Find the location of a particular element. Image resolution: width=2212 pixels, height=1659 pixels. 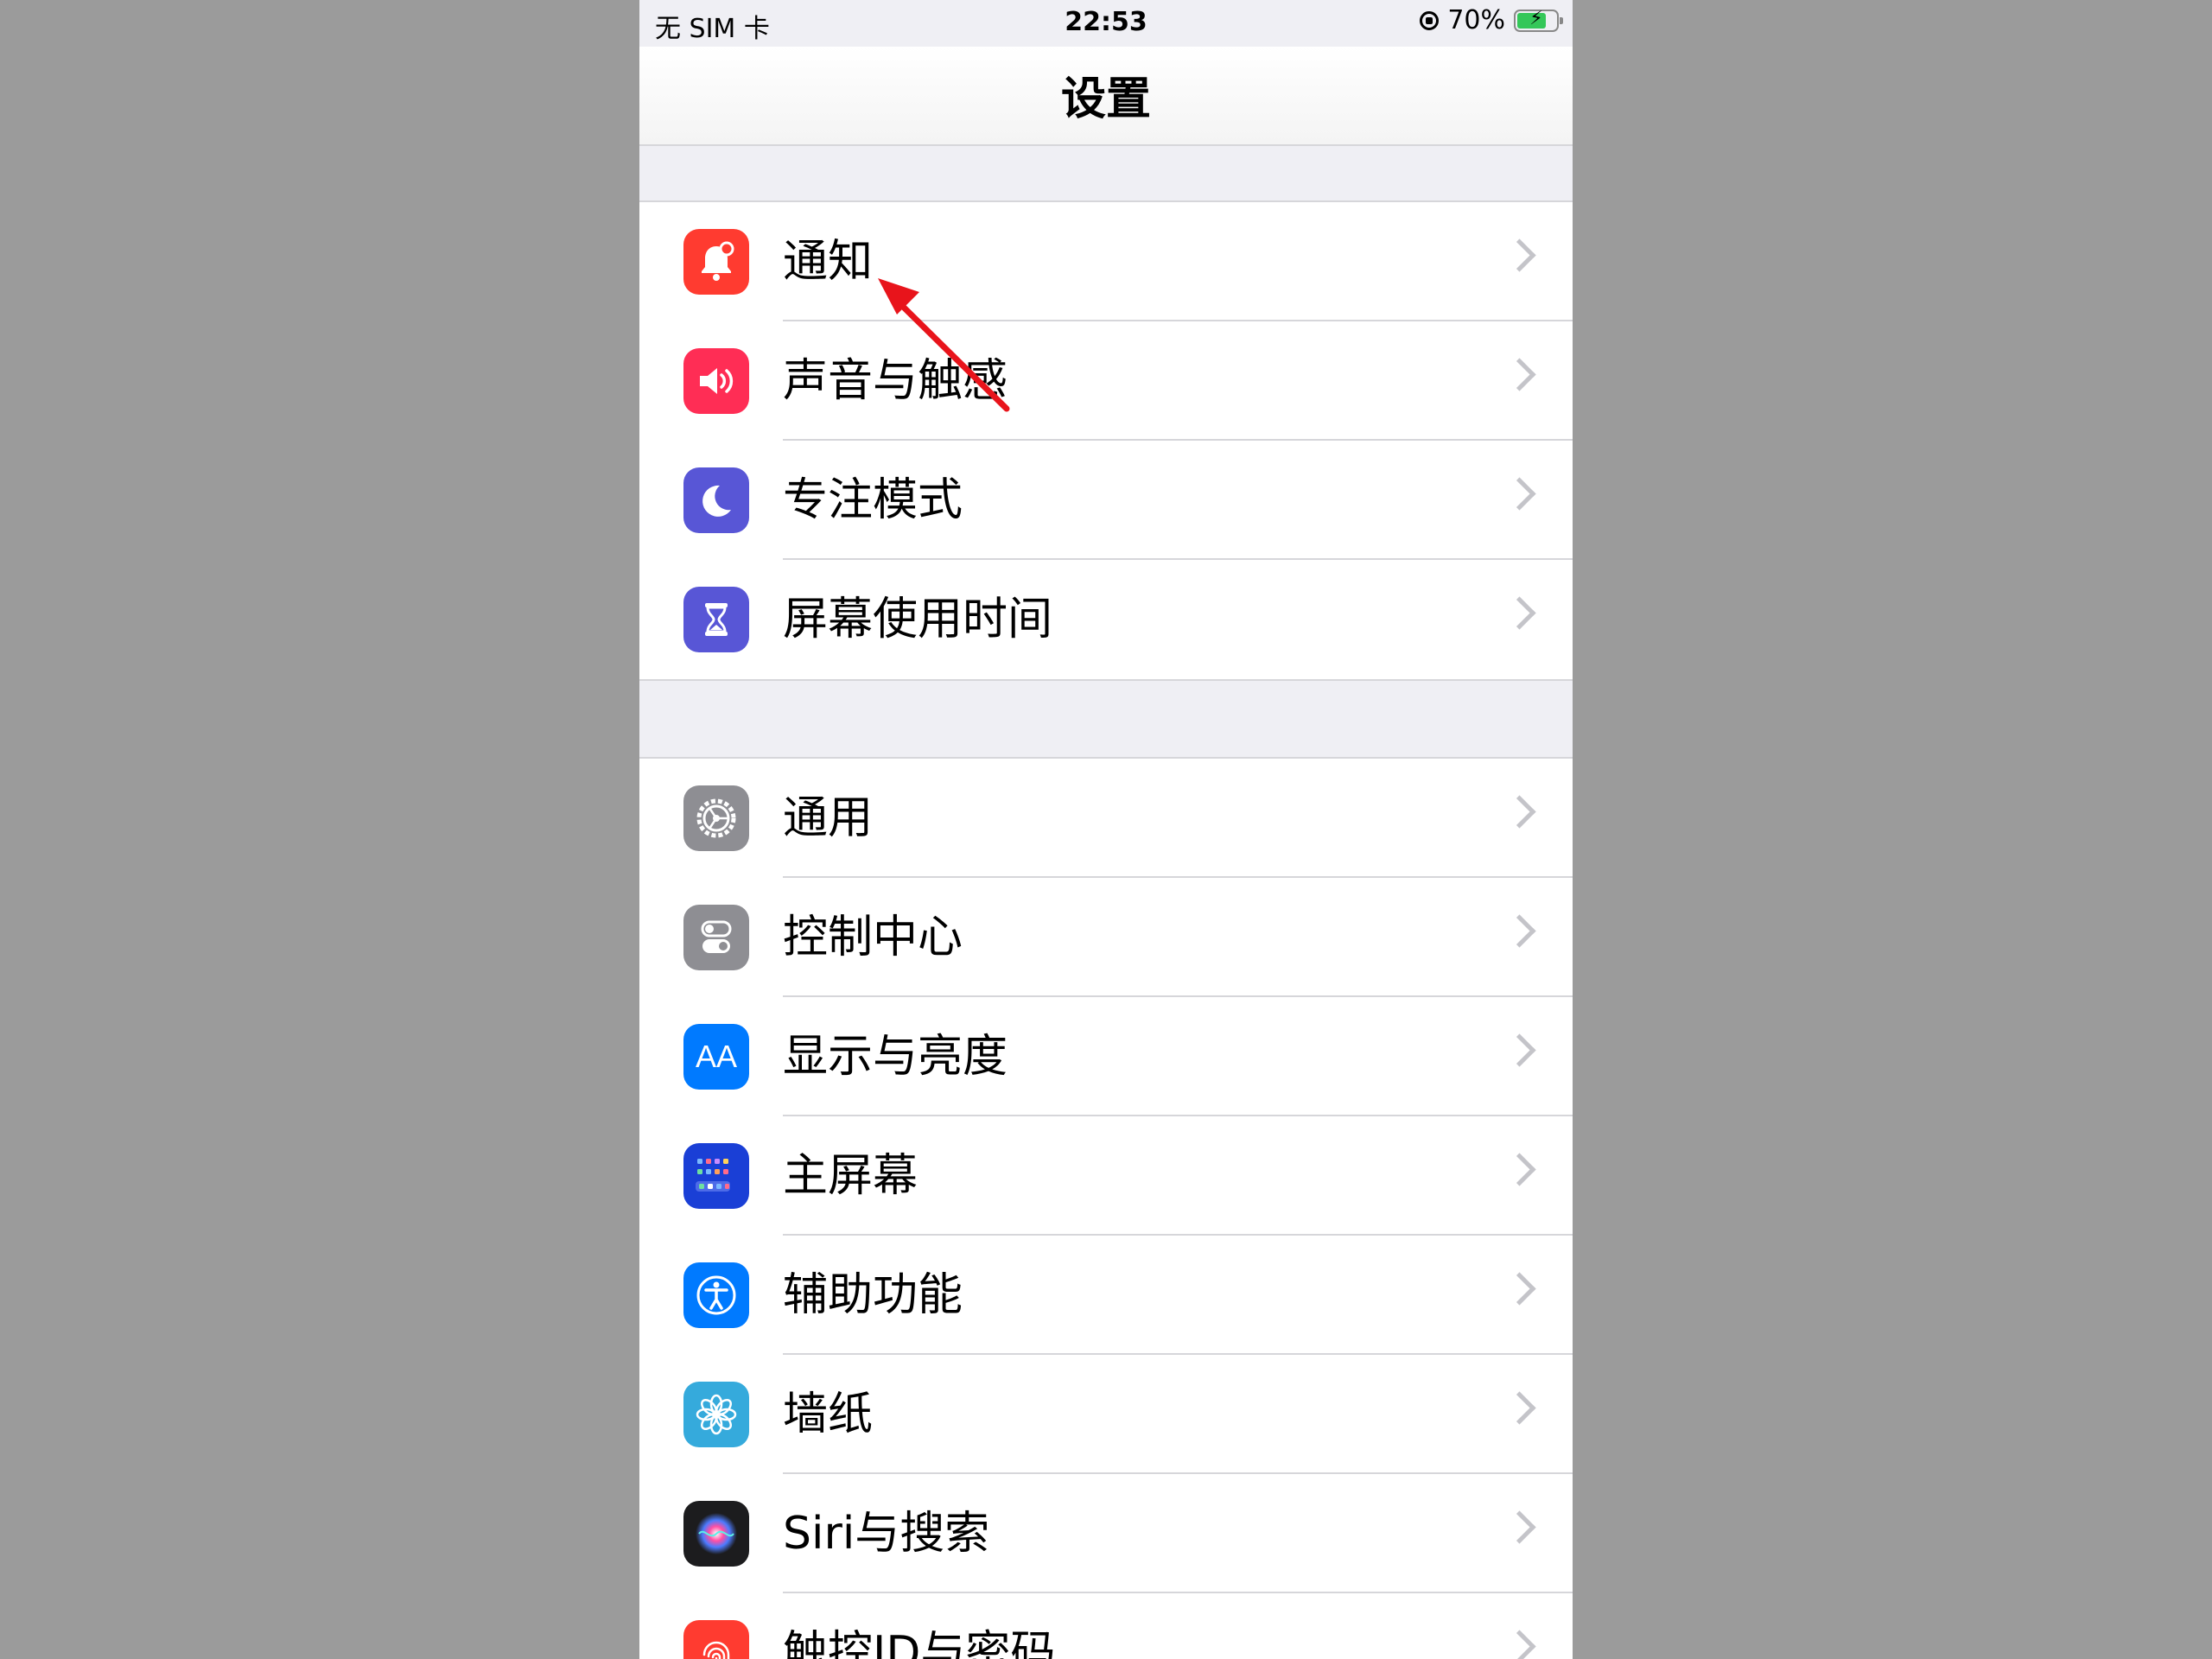

settings-row-screen-time: 屏幕使用时间 is located at coordinates (1106, 619).